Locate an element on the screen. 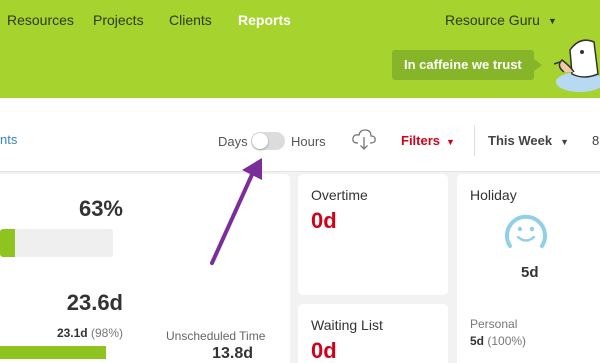 The image size is (600, 363). nav-item-resources: Resources is located at coordinates (40, 20).